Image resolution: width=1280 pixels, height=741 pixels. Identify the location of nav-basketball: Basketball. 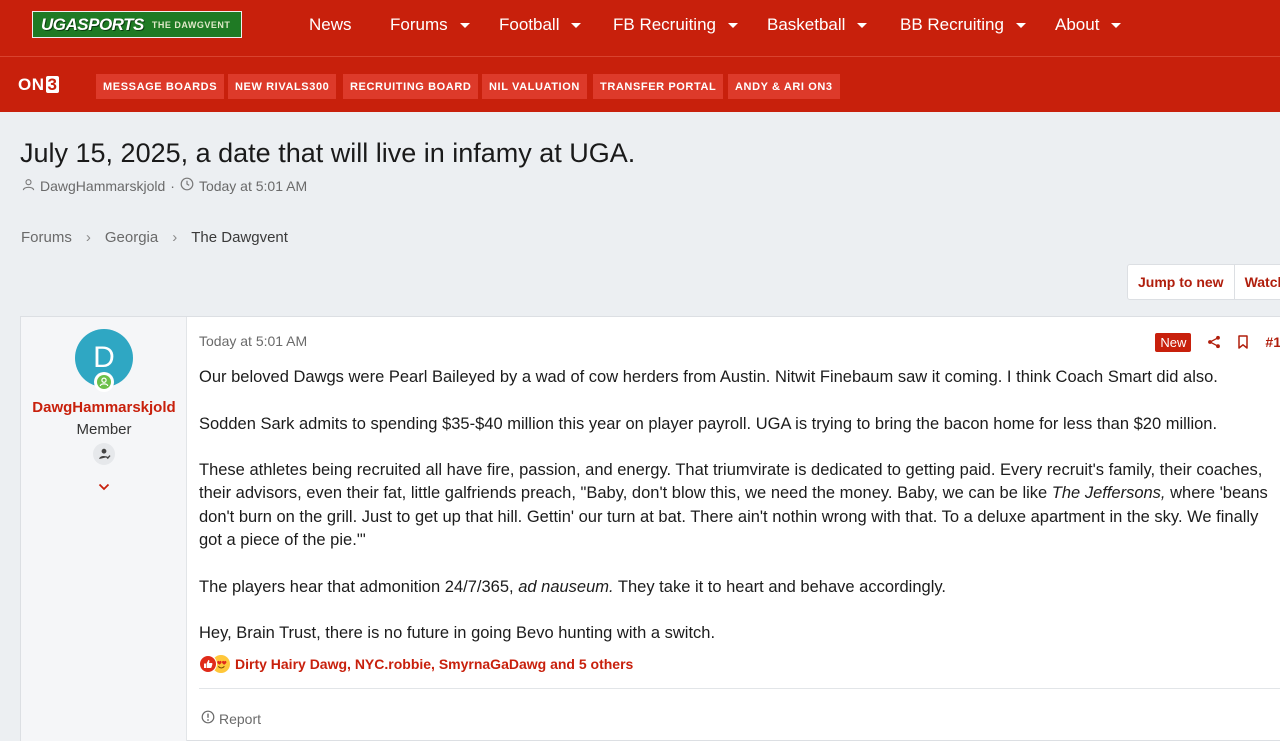
(817, 25).